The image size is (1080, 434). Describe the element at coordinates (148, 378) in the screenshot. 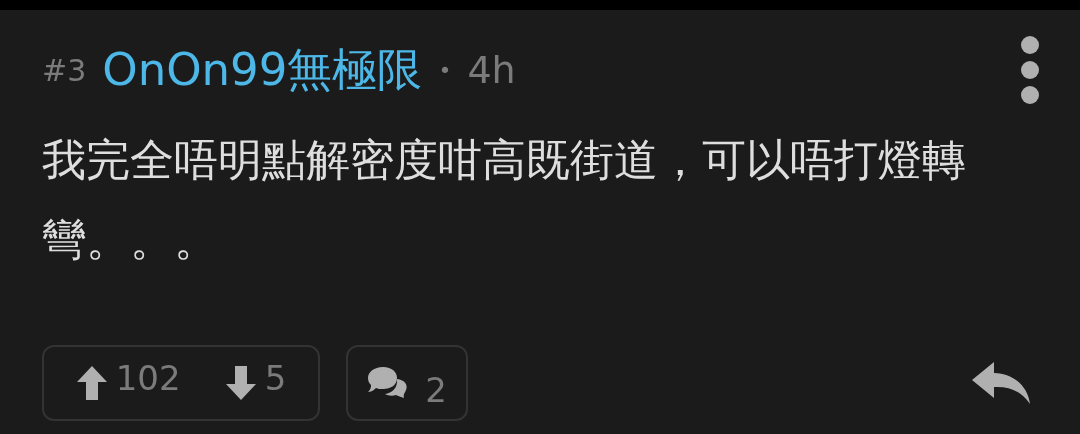

I see `upvote-count: 102` at that location.